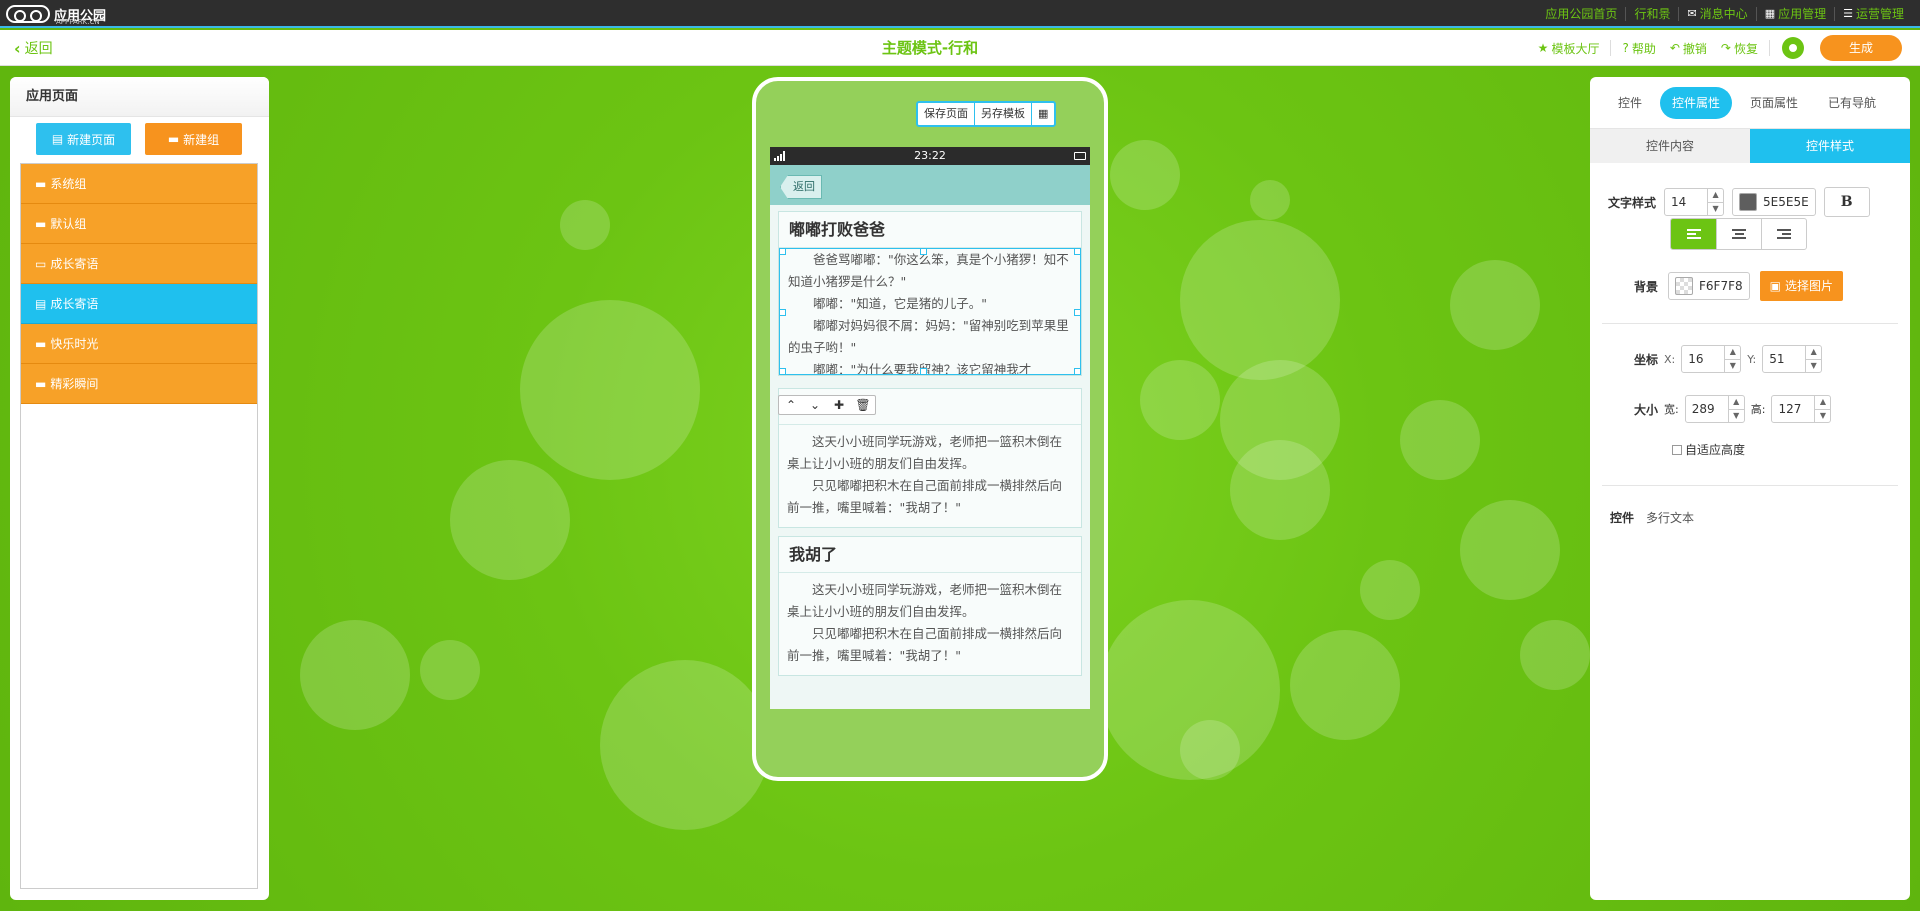 This screenshot has height=911, width=1920. Describe the element at coordinates (1861, 48) in the screenshot. I see `generate-button: 生成` at that location.